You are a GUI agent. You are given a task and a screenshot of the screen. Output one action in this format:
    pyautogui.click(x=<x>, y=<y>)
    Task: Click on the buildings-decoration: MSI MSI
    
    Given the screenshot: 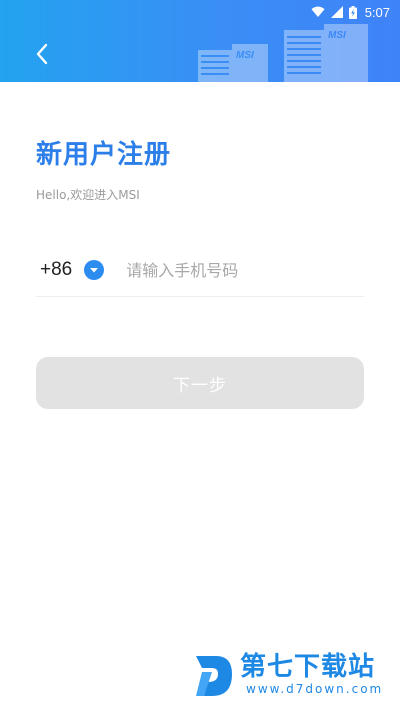 What is the action you would take?
    pyautogui.click(x=283, y=53)
    